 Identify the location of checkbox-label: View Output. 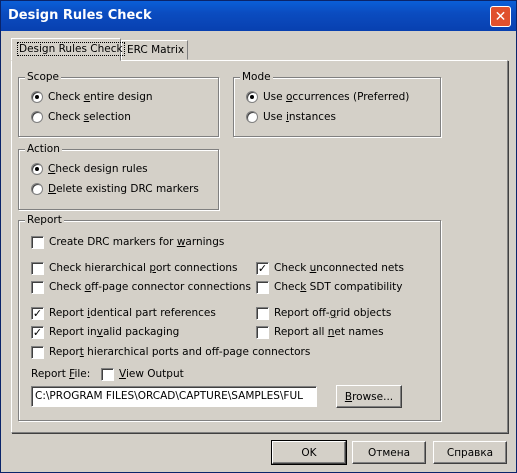
(151, 374).